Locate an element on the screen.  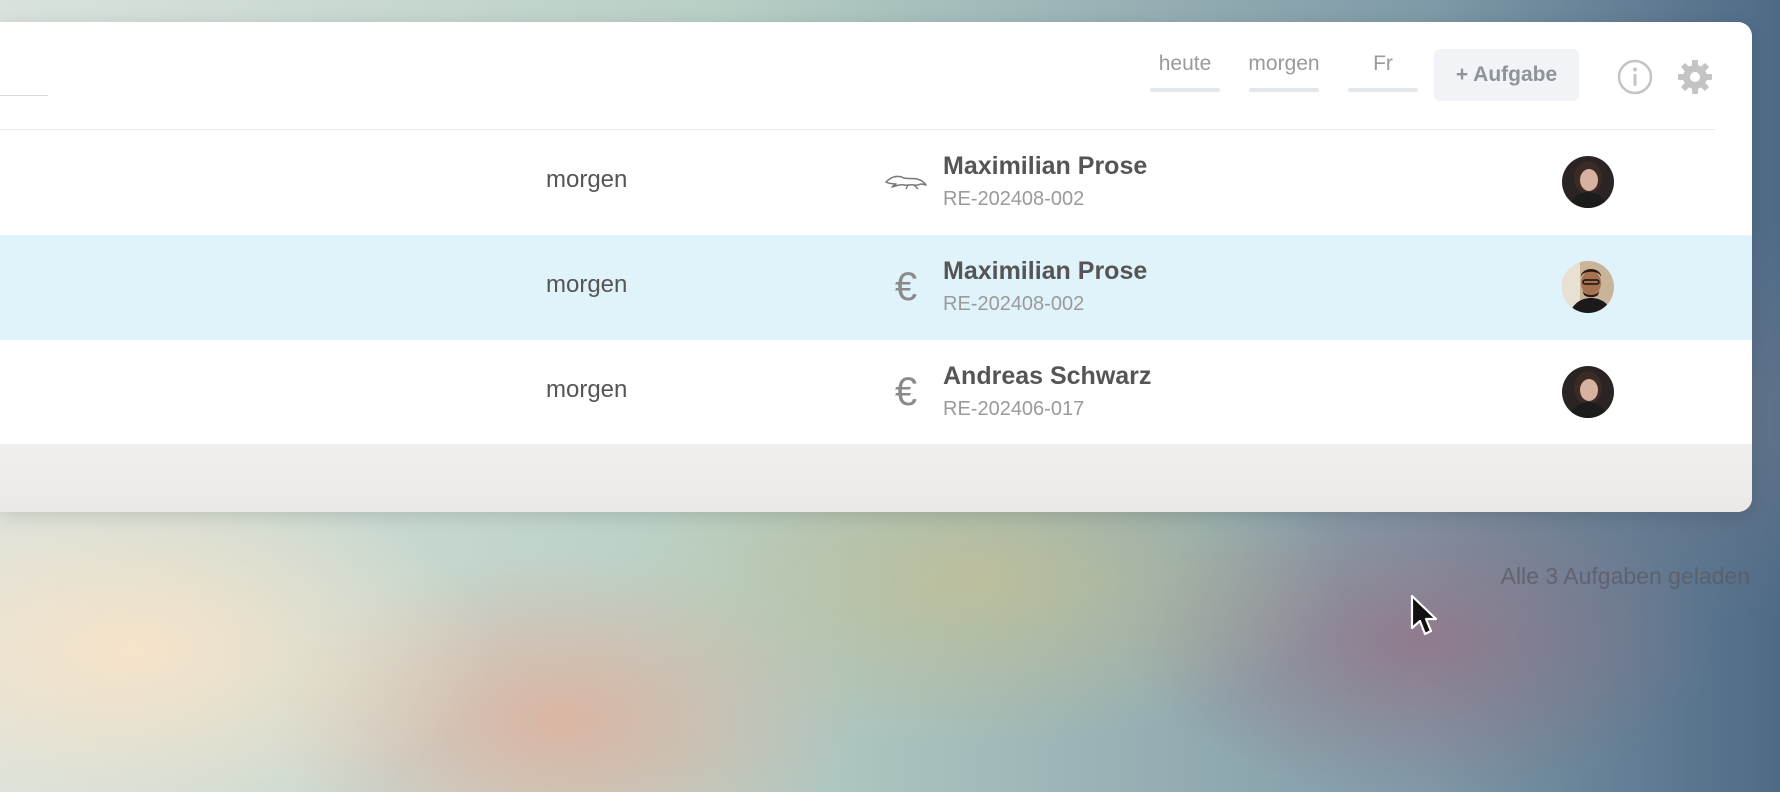
task-row-selected: morgen € Maximilian Prose RE-202408-002 is located at coordinates (876, 287).